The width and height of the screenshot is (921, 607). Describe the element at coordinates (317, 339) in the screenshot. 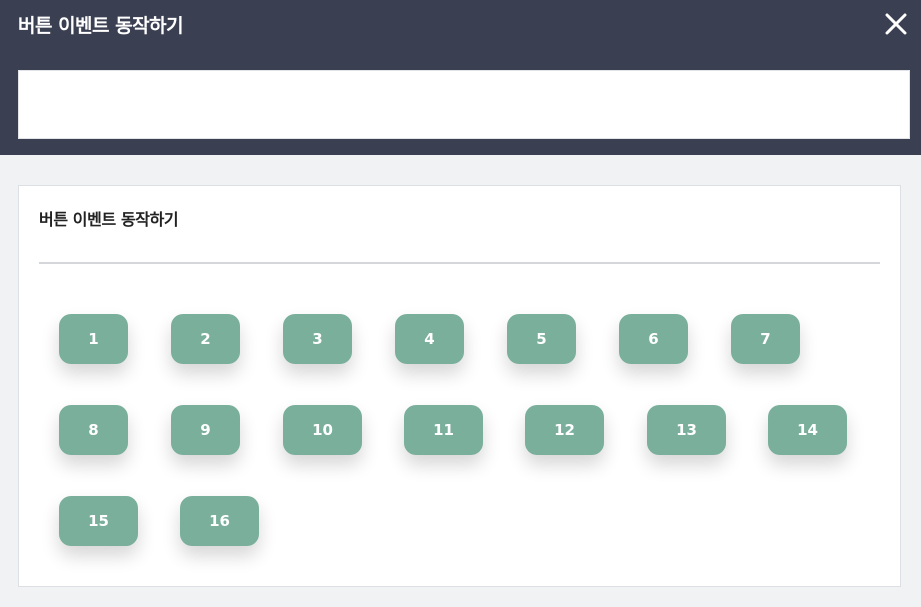

I see `button-3: 3` at that location.